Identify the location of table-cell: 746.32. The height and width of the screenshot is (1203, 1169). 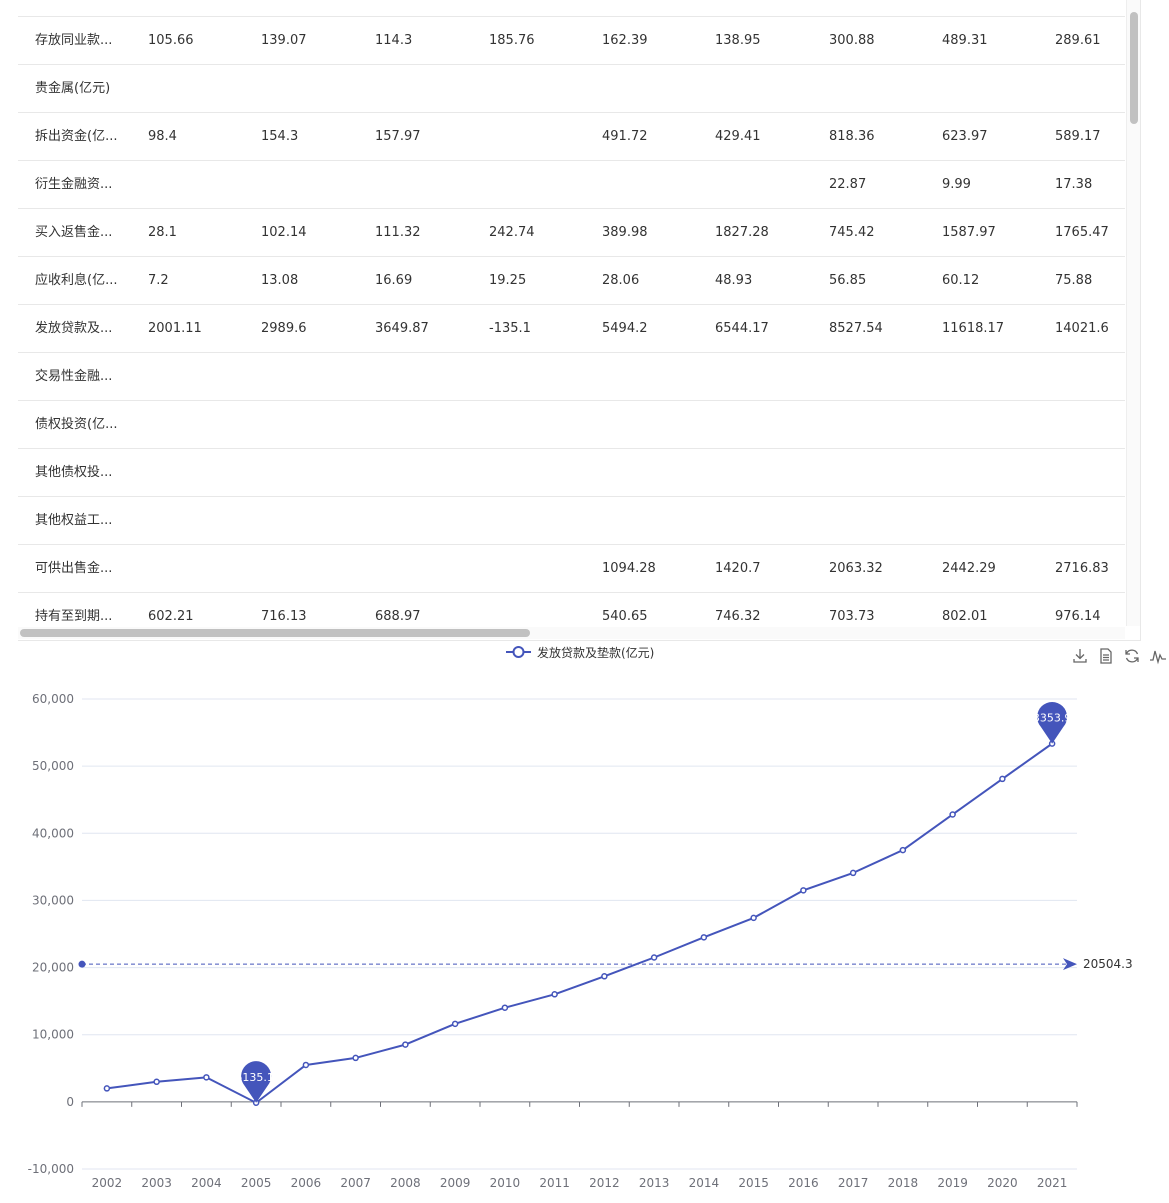
(738, 616).